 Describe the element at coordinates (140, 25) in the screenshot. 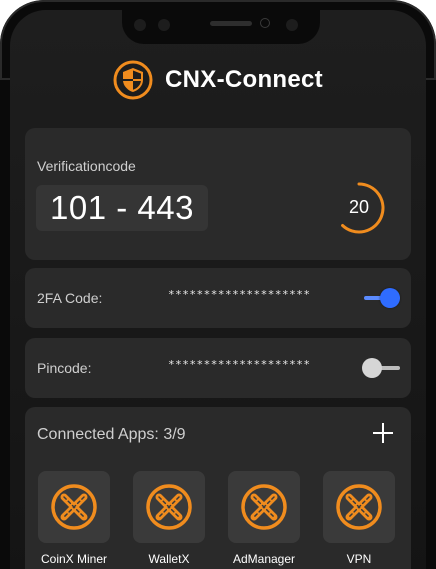

I see `front-camera-icon` at that location.